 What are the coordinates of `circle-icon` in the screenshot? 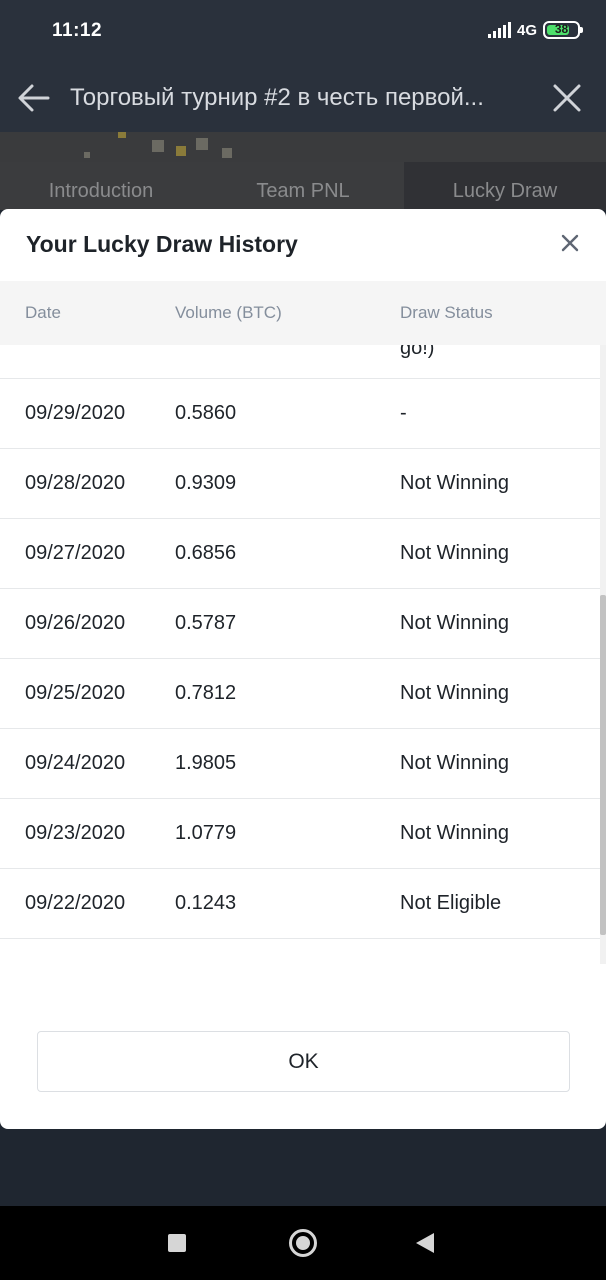 It's located at (303, 1243).